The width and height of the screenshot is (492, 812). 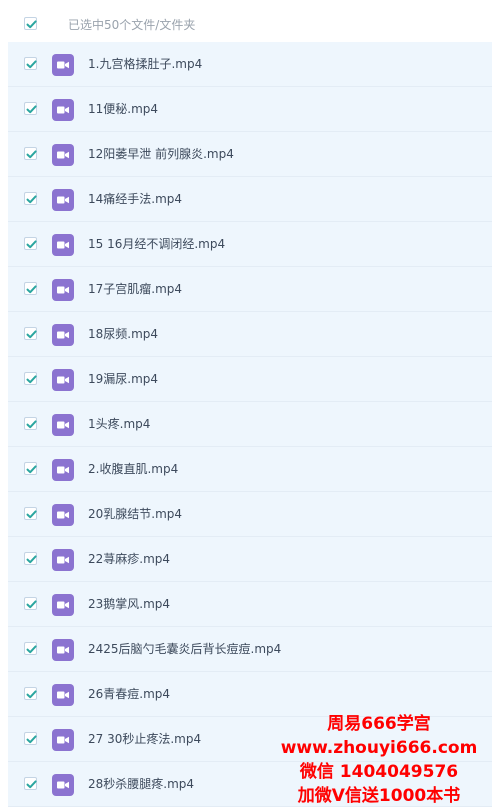 What do you see at coordinates (123, 379) in the screenshot?
I see `file-name: 19漏尿.mp4` at bounding box center [123, 379].